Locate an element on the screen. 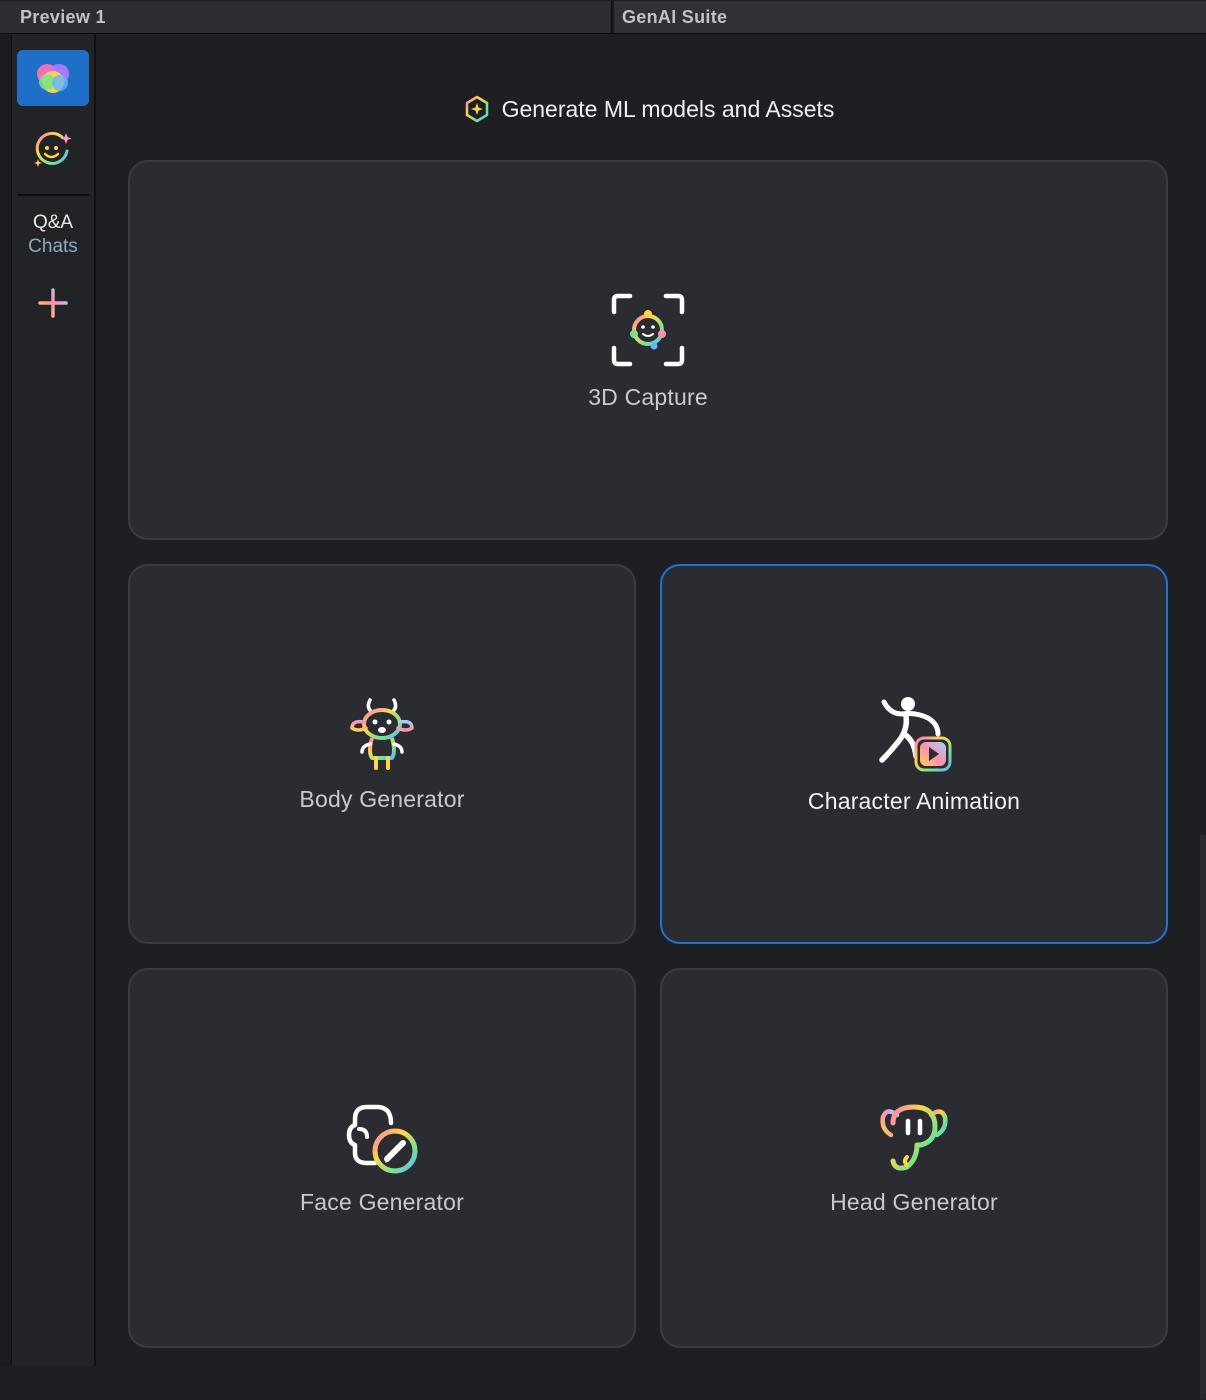  qa-label: Q&A is located at coordinates (53, 222).